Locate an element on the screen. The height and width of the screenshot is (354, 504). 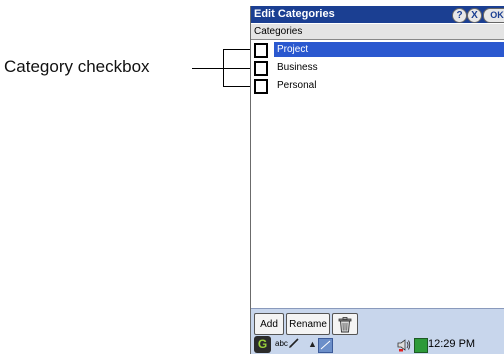
add-button: Add is located at coordinates (269, 324).